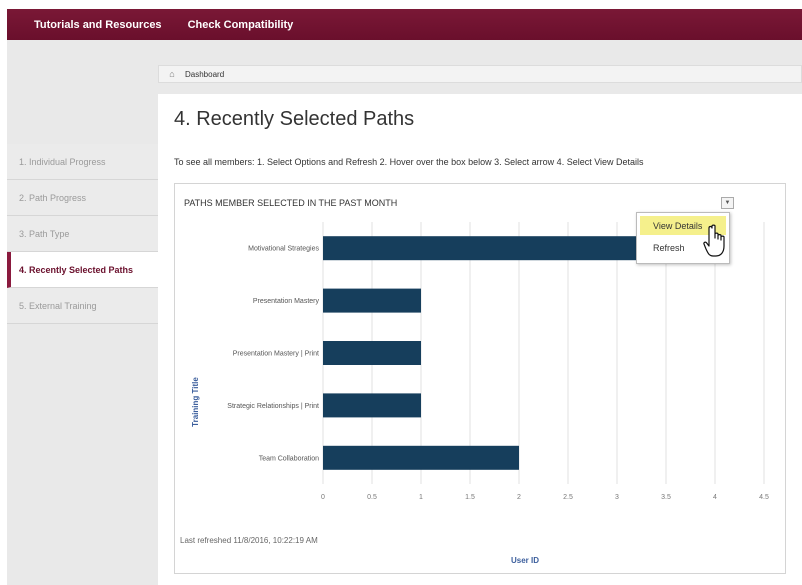  What do you see at coordinates (195, 402) in the screenshot?
I see `y-axis-label: Training Title` at bounding box center [195, 402].